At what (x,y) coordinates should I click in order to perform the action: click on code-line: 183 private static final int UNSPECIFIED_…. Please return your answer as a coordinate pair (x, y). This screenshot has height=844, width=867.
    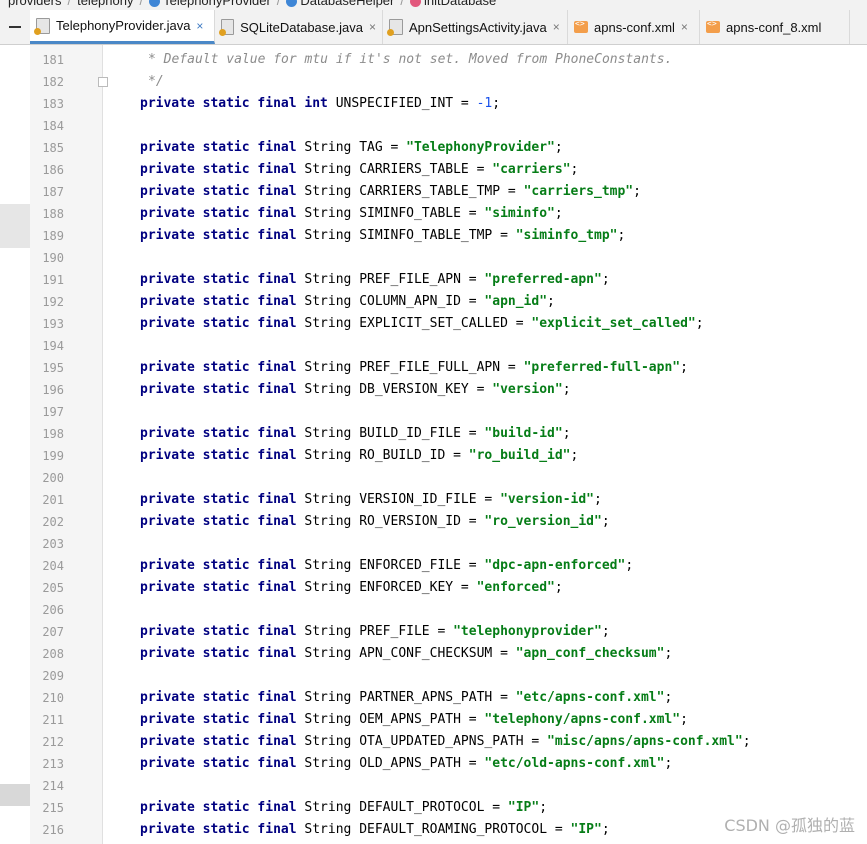
    Looking at the image, I should click on (433, 104).